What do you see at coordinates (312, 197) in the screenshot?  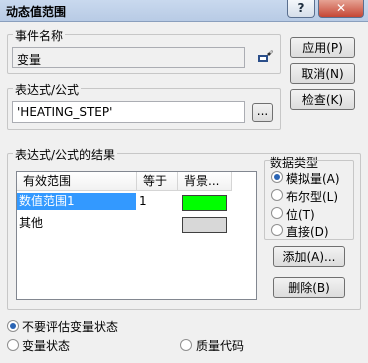 I see `data-type-bool-label: 布尔型(L)` at bounding box center [312, 197].